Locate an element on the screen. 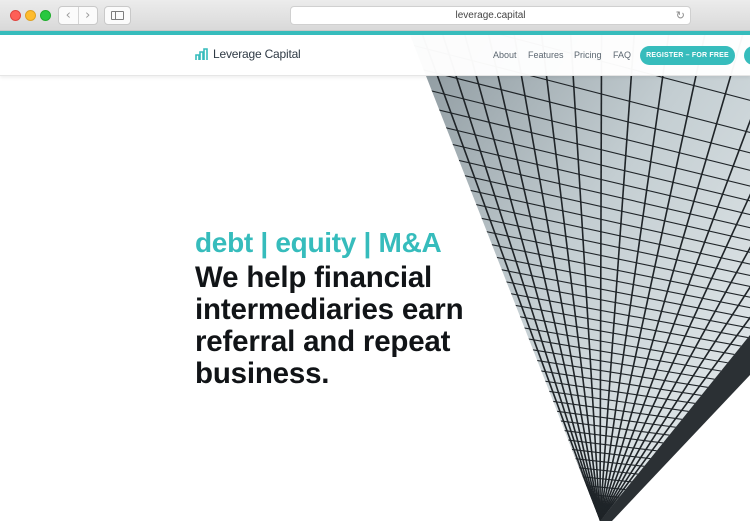  logo-mark-icon is located at coordinates (201, 54).